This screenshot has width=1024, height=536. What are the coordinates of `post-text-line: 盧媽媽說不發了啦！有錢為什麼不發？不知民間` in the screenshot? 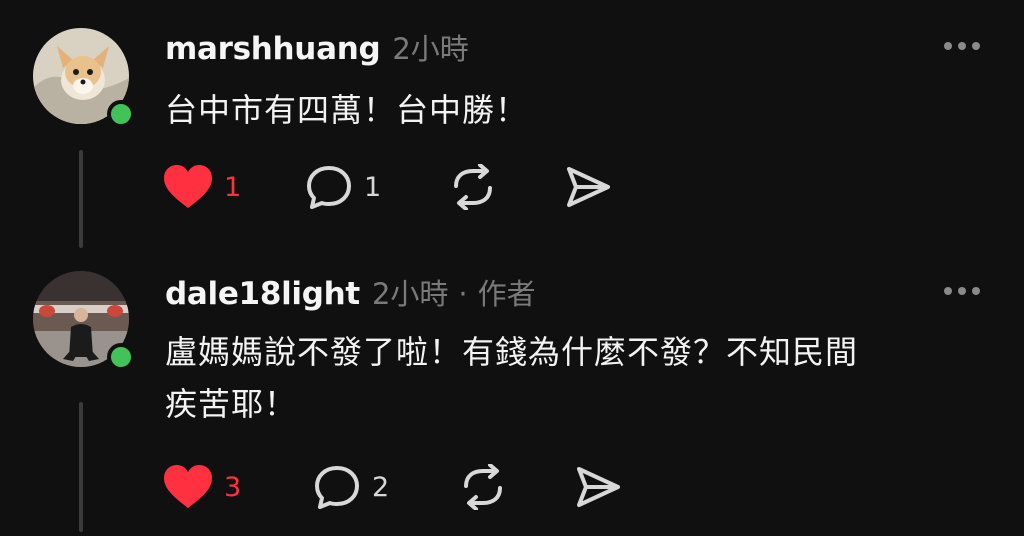 It's located at (512, 352).